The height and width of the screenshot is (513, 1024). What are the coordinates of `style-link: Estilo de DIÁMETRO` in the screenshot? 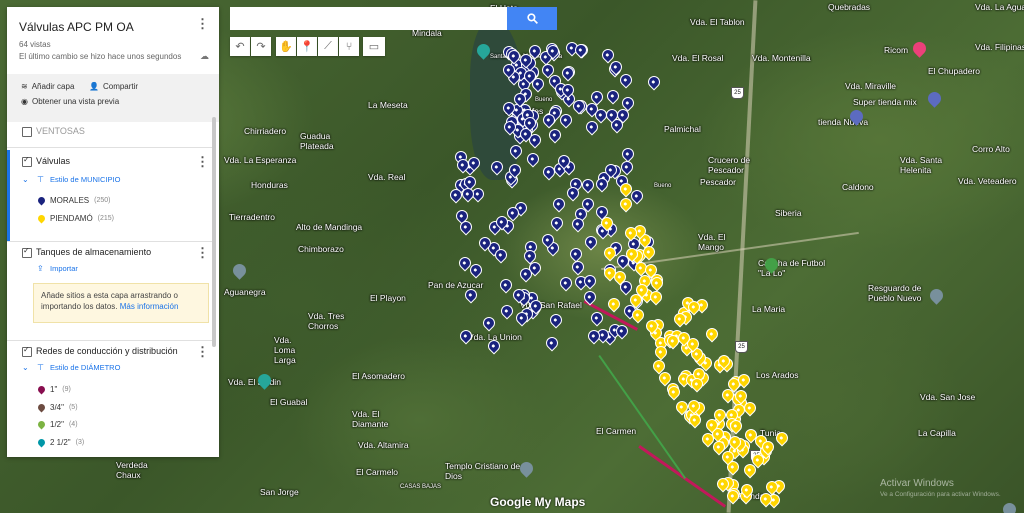 It's located at (85, 367).